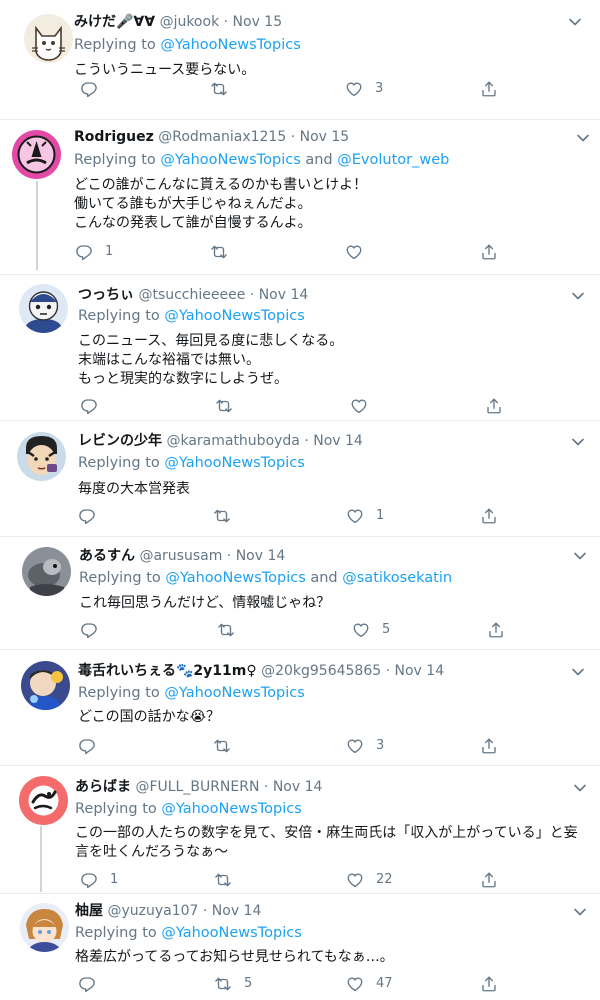 The height and width of the screenshot is (1000, 600). I want to click on display-name: 柚屋, so click(89, 911).